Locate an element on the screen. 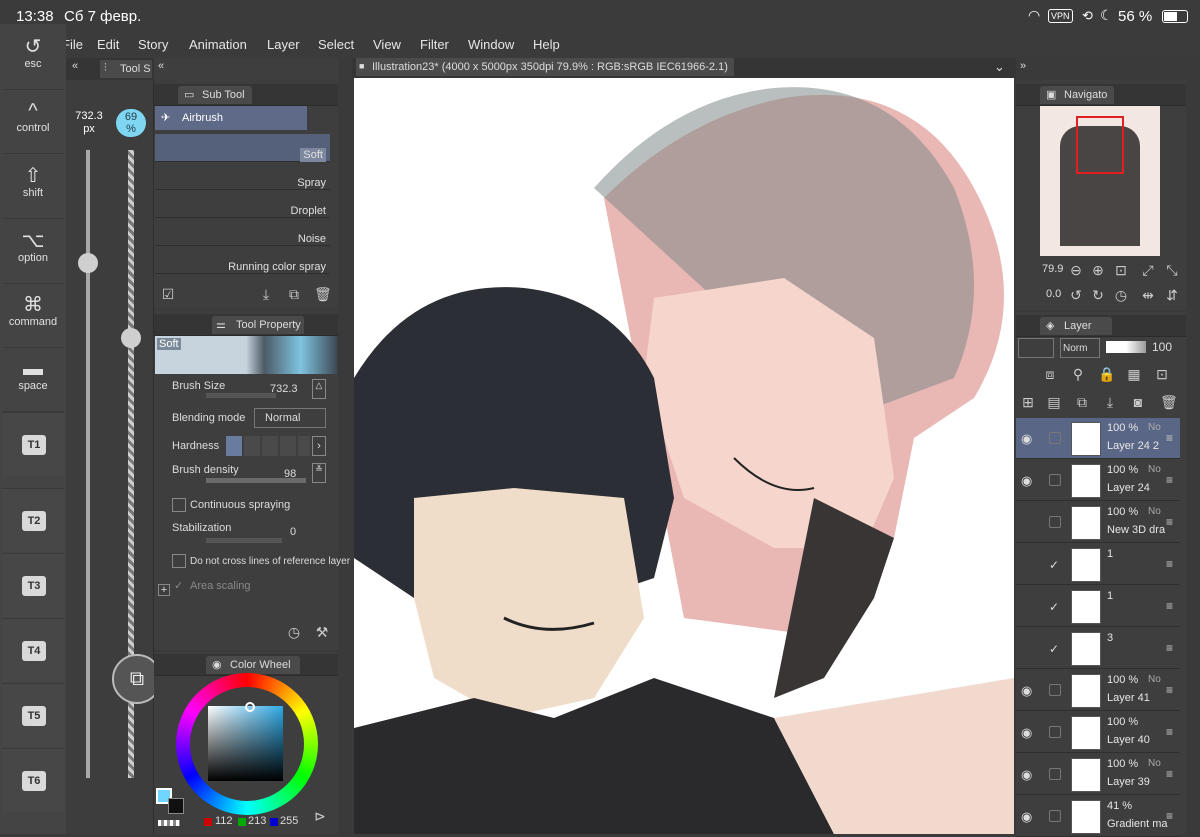  menu-view: View is located at coordinates (387, 44).